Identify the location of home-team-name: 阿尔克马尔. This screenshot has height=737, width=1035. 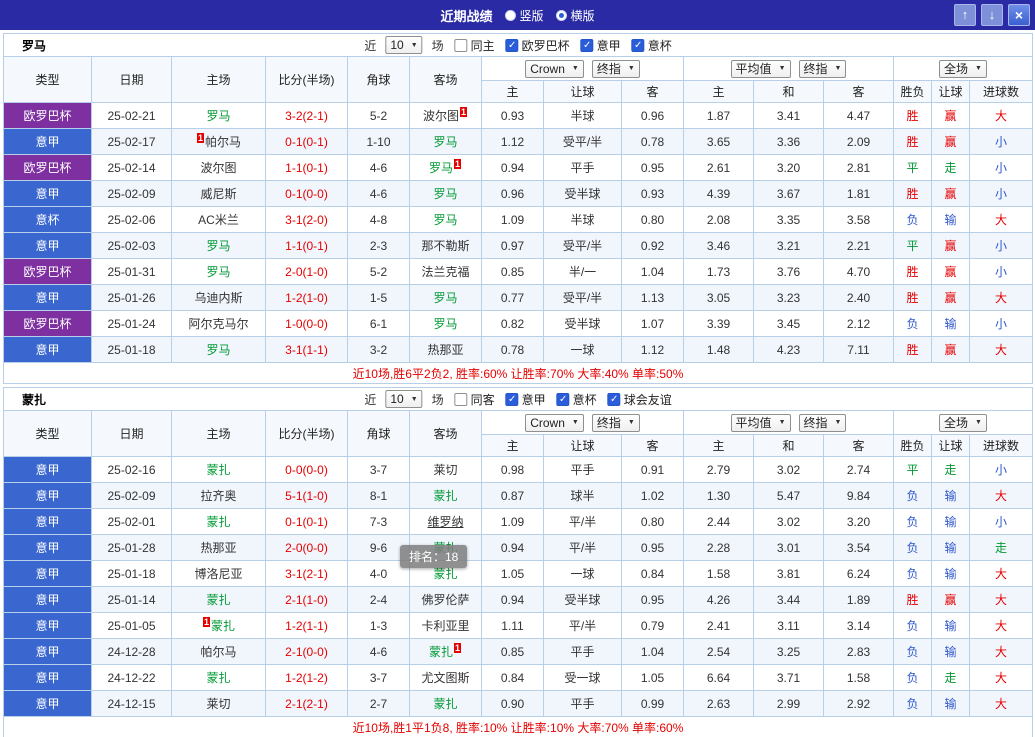
(218, 324).